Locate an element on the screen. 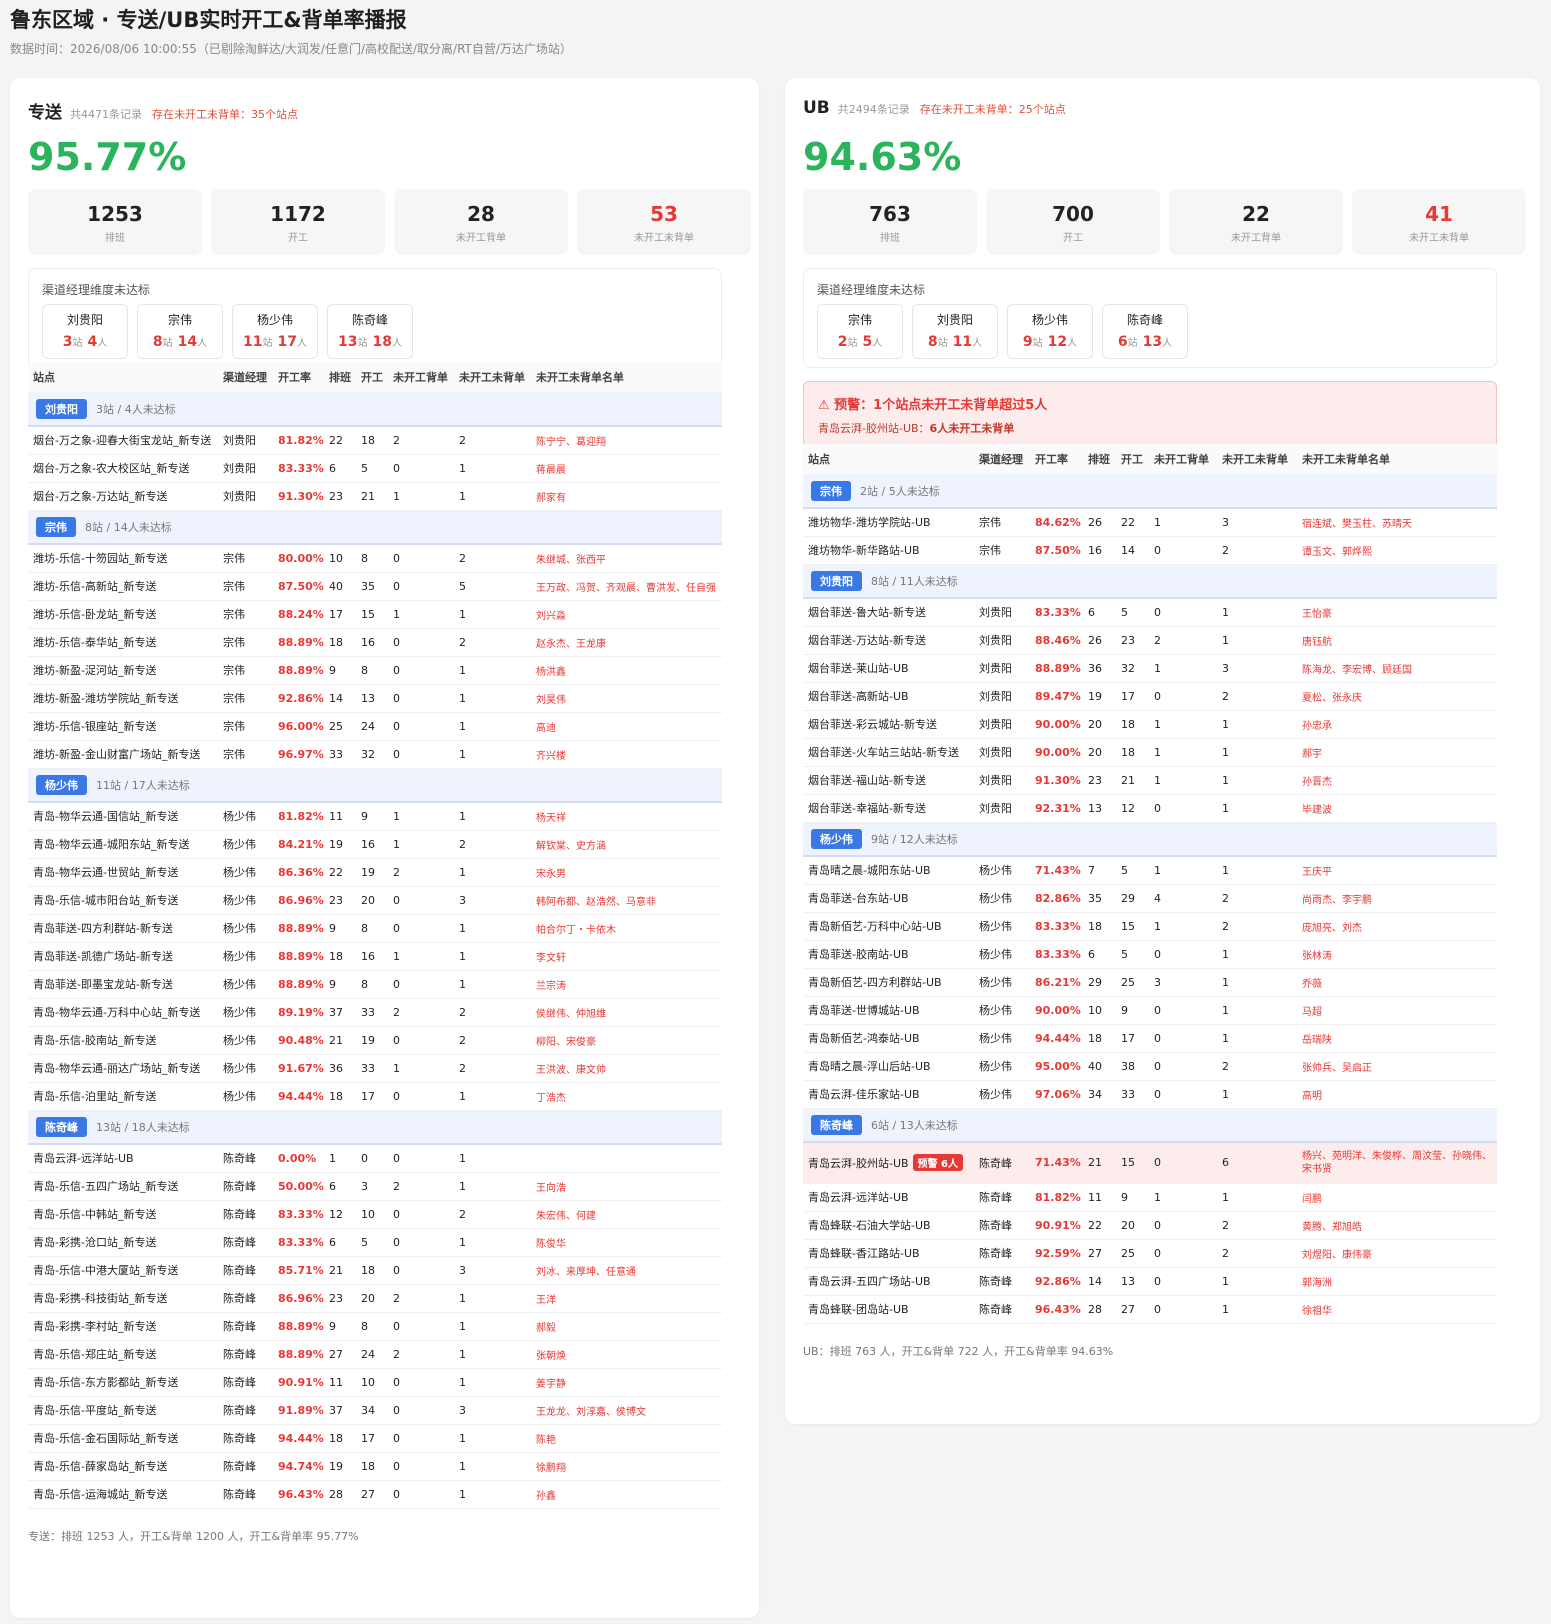  not-started-no-bag: 1 is located at coordinates (1257, 1010).